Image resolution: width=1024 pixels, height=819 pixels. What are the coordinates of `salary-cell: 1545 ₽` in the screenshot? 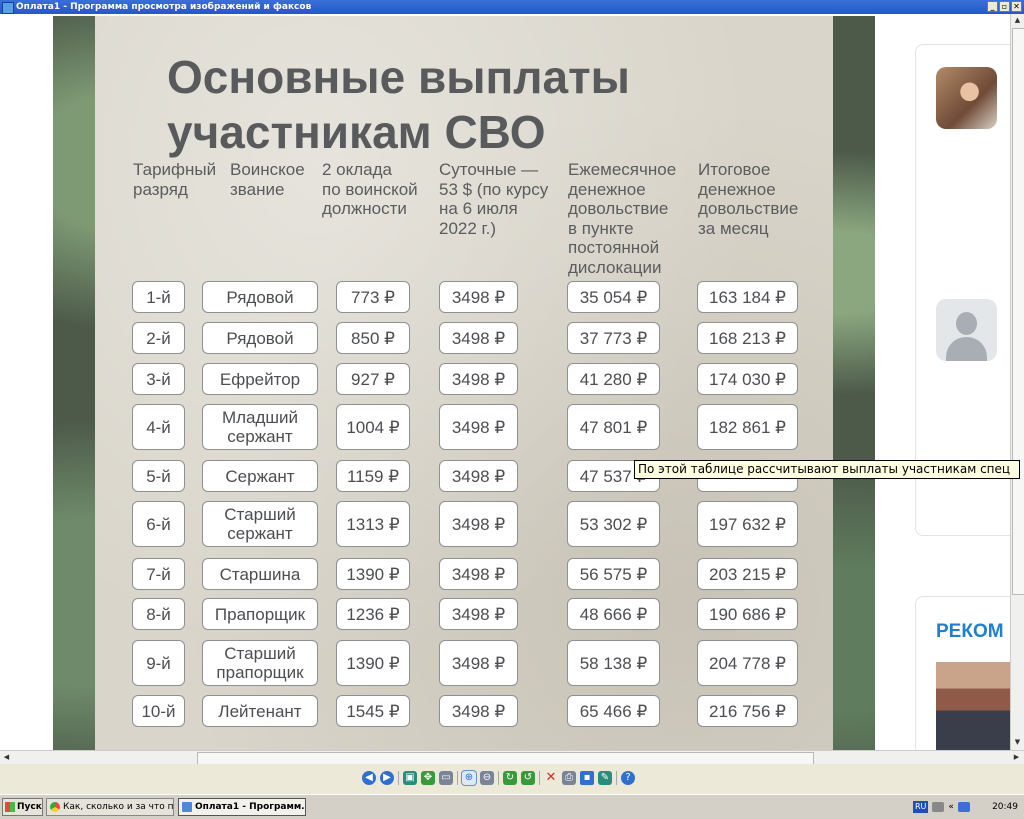 It's located at (373, 711).